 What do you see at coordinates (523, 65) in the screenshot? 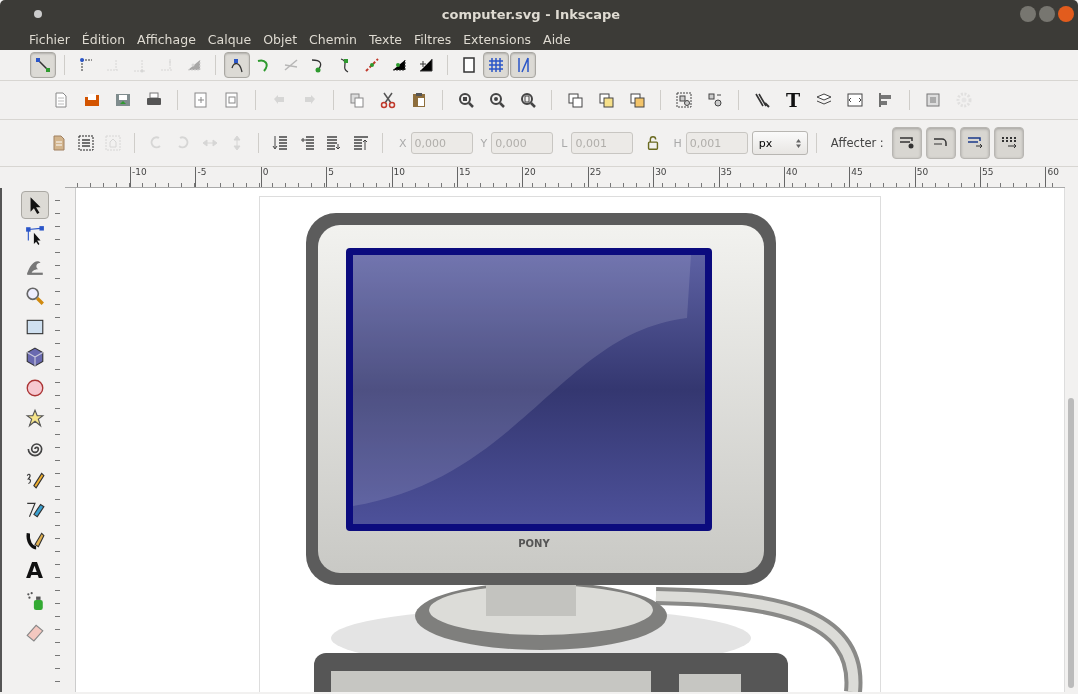
I see `guide-button` at bounding box center [523, 65].